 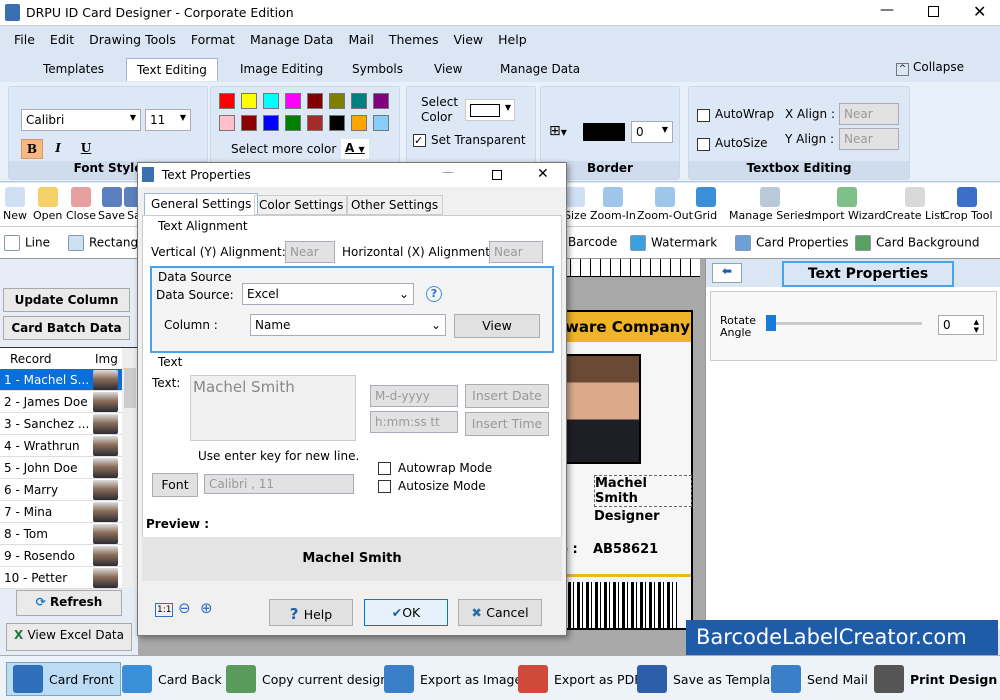 What do you see at coordinates (710, 679) in the screenshot?
I see `bottom-save-as-template-button: Save as Template` at bounding box center [710, 679].